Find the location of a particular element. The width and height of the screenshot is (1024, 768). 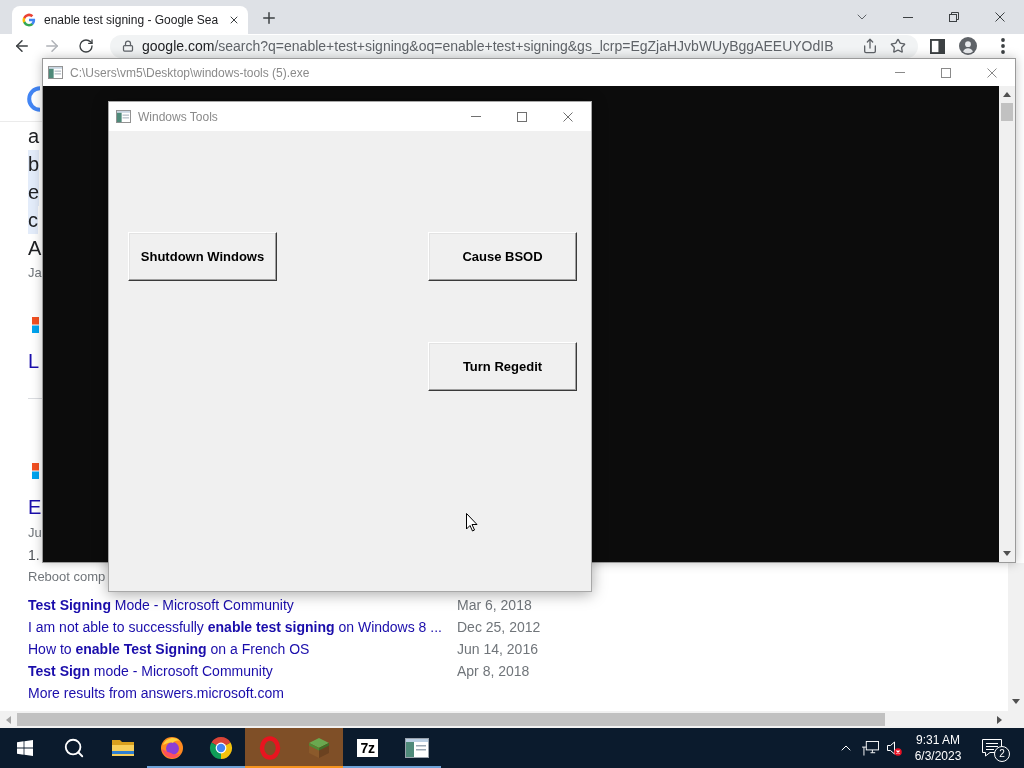

window-title: Windows Tools is located at coordinates (178, 117).